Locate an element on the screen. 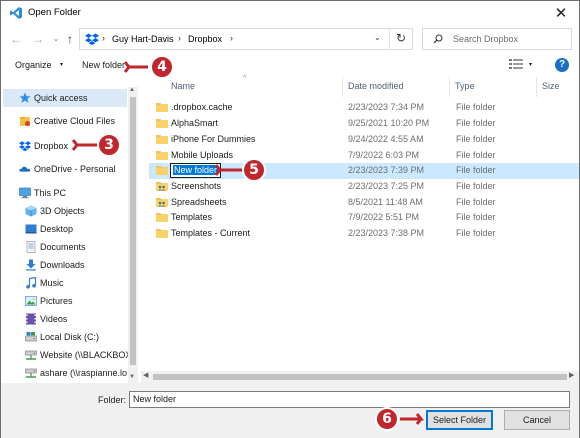 The image size is (580, 438). navigation-pane-scrollbar: ▲ ▼ is located at coordinates (133, 235).